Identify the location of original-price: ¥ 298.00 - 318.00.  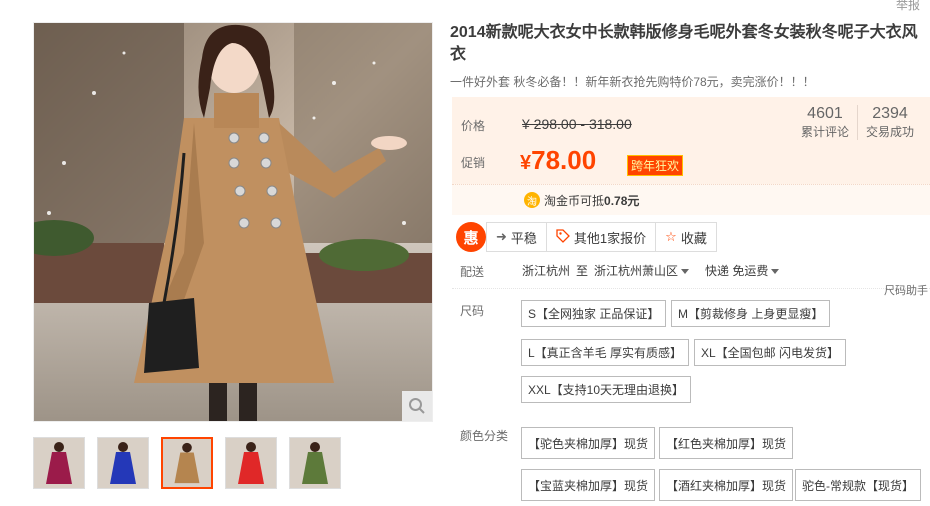
(577, 124).